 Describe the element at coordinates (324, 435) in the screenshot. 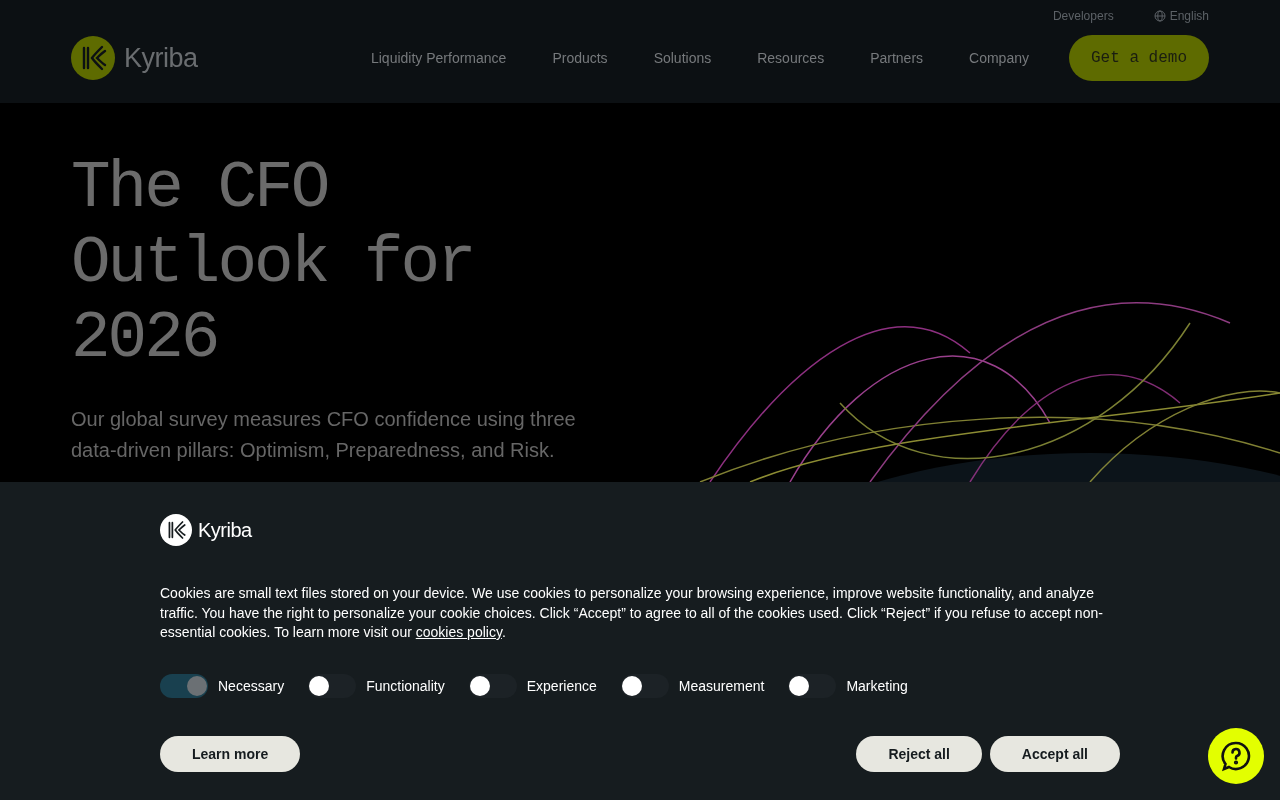

I see `hero-subtitle: Our global survey measures CFO confidence using three data-driven pillars: Optimism, Preparedness, and Risk.` at that location.